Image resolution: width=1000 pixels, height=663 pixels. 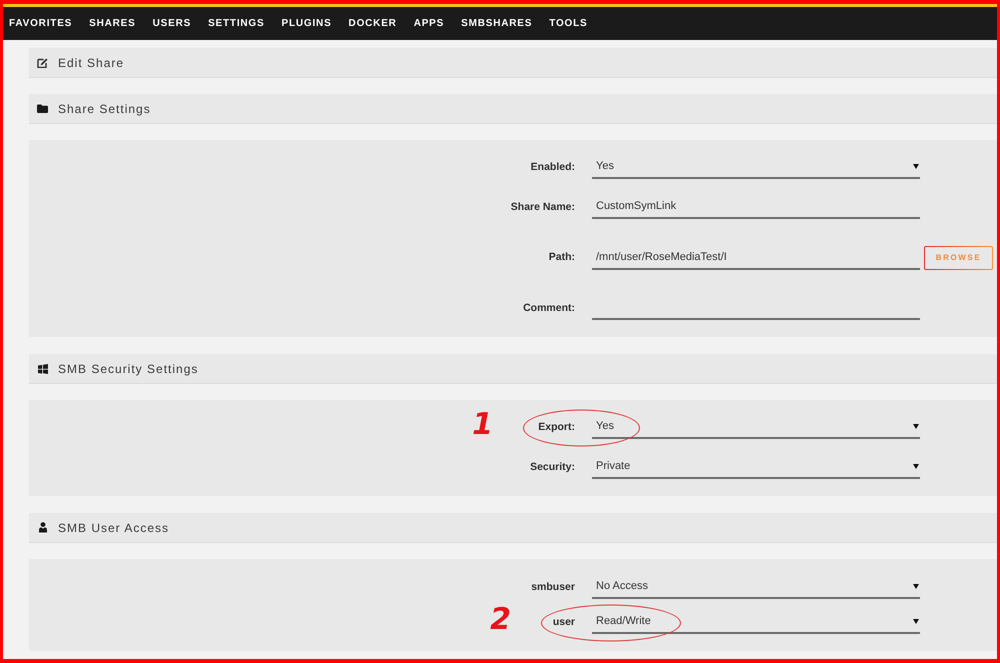 What do you see at coordinates (563, 622) in the screenshot?
I see `field-label: user` at bounding box center [563, 622].